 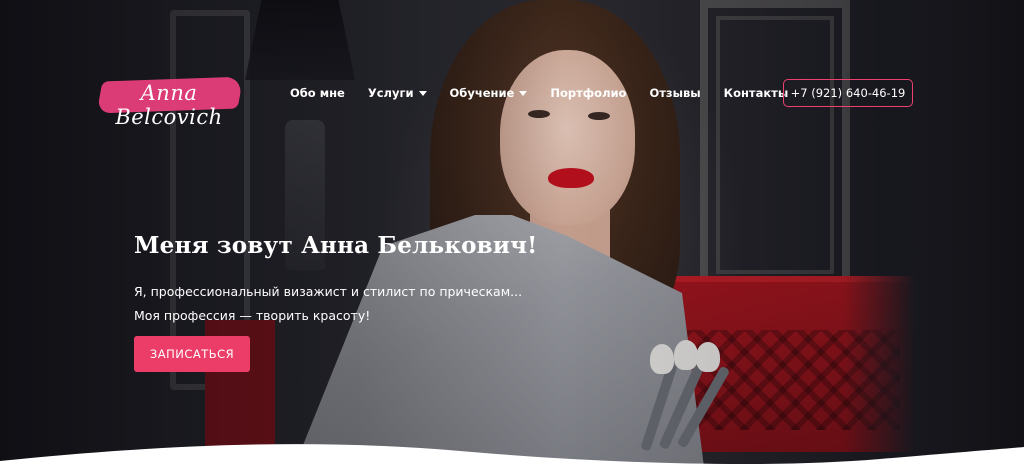 I want to click on hero-subtitle-line: Моя профессия — творить красоту!, so click(x=252, y=315).